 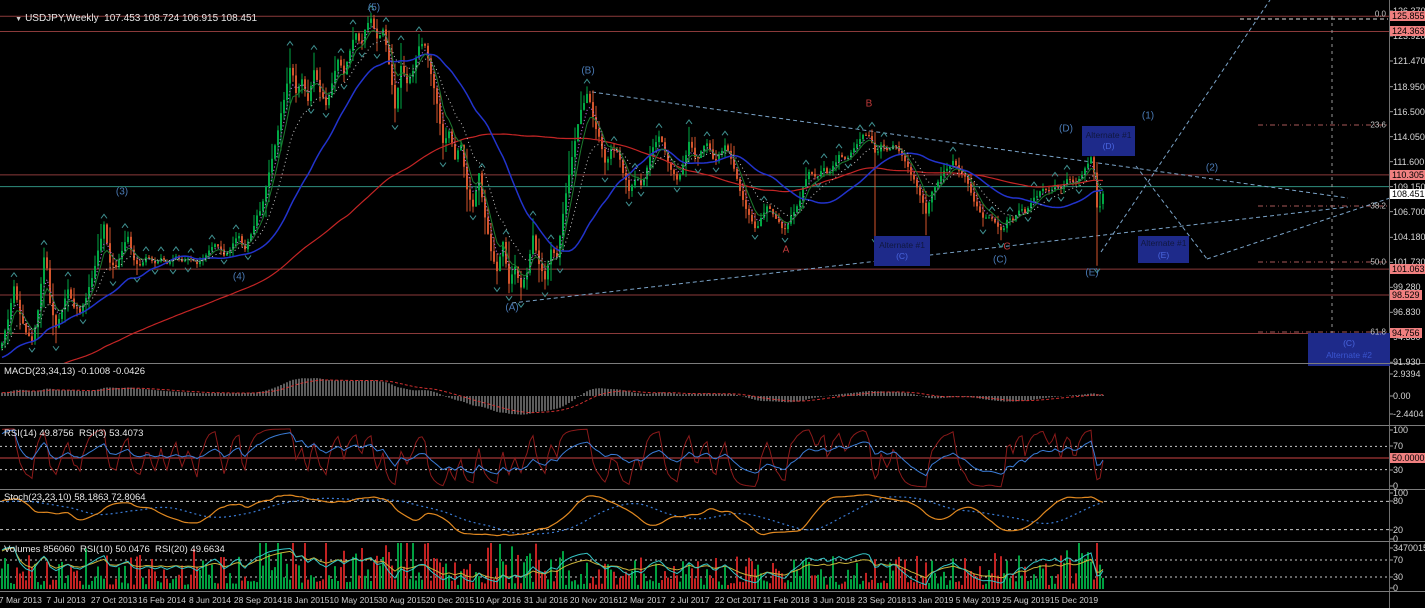 I want to click on wave-label: (4), so click(x=239, y=277).